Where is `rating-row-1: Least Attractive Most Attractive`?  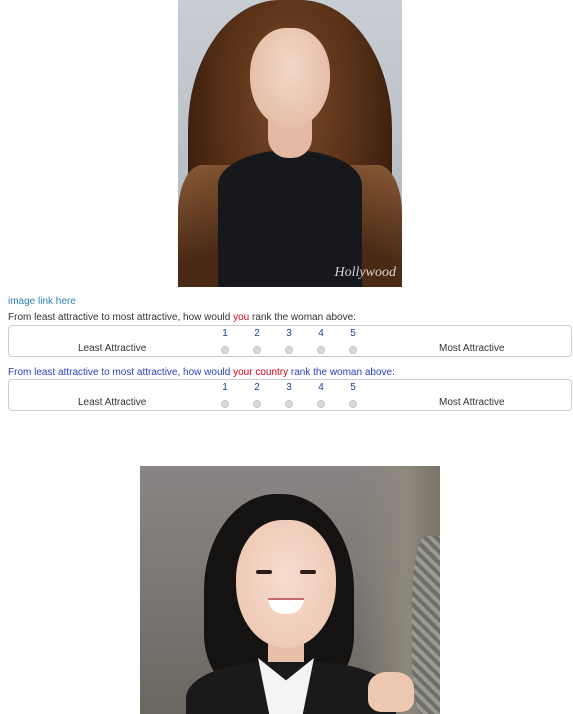
rating-row-1: Least Attractive Most Attractive is located at coordinates (290, 341).